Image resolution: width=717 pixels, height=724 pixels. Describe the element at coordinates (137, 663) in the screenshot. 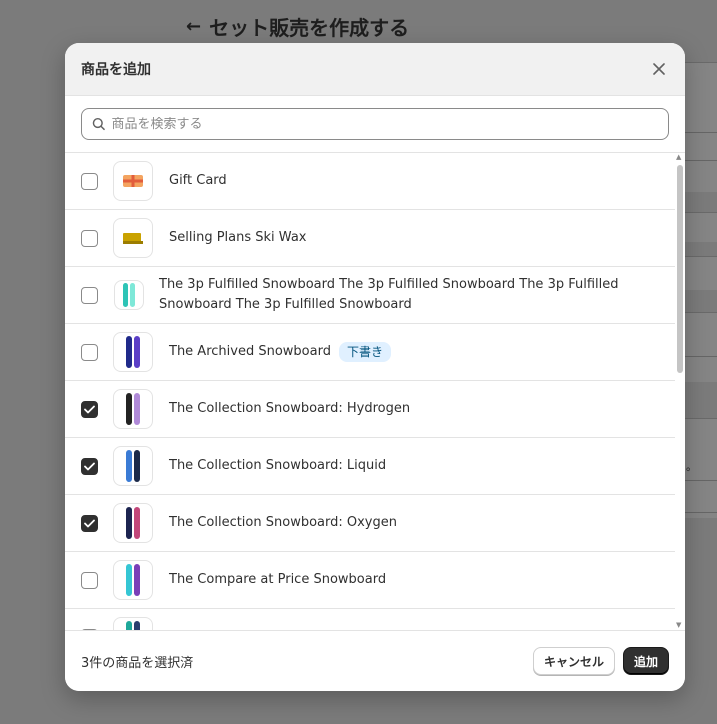

I see `selected-count: 3件の商品を選択済` at that location.